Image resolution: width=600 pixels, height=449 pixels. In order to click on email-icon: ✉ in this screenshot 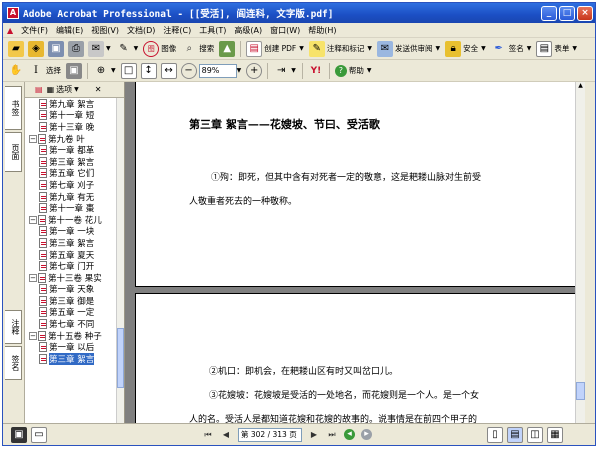, I will do `click(96, 48)`.